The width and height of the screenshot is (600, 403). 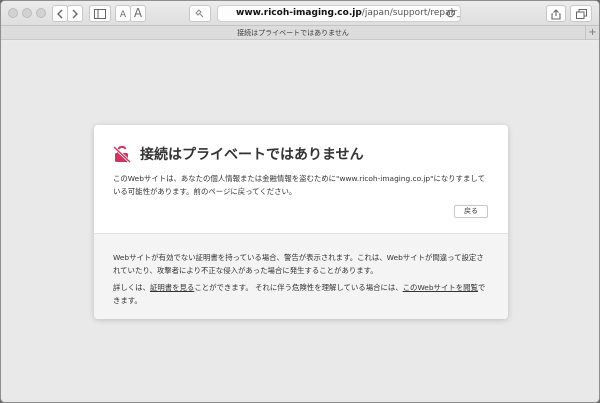 I want to click on broken-lock-icon, so click(x=122, y=154).